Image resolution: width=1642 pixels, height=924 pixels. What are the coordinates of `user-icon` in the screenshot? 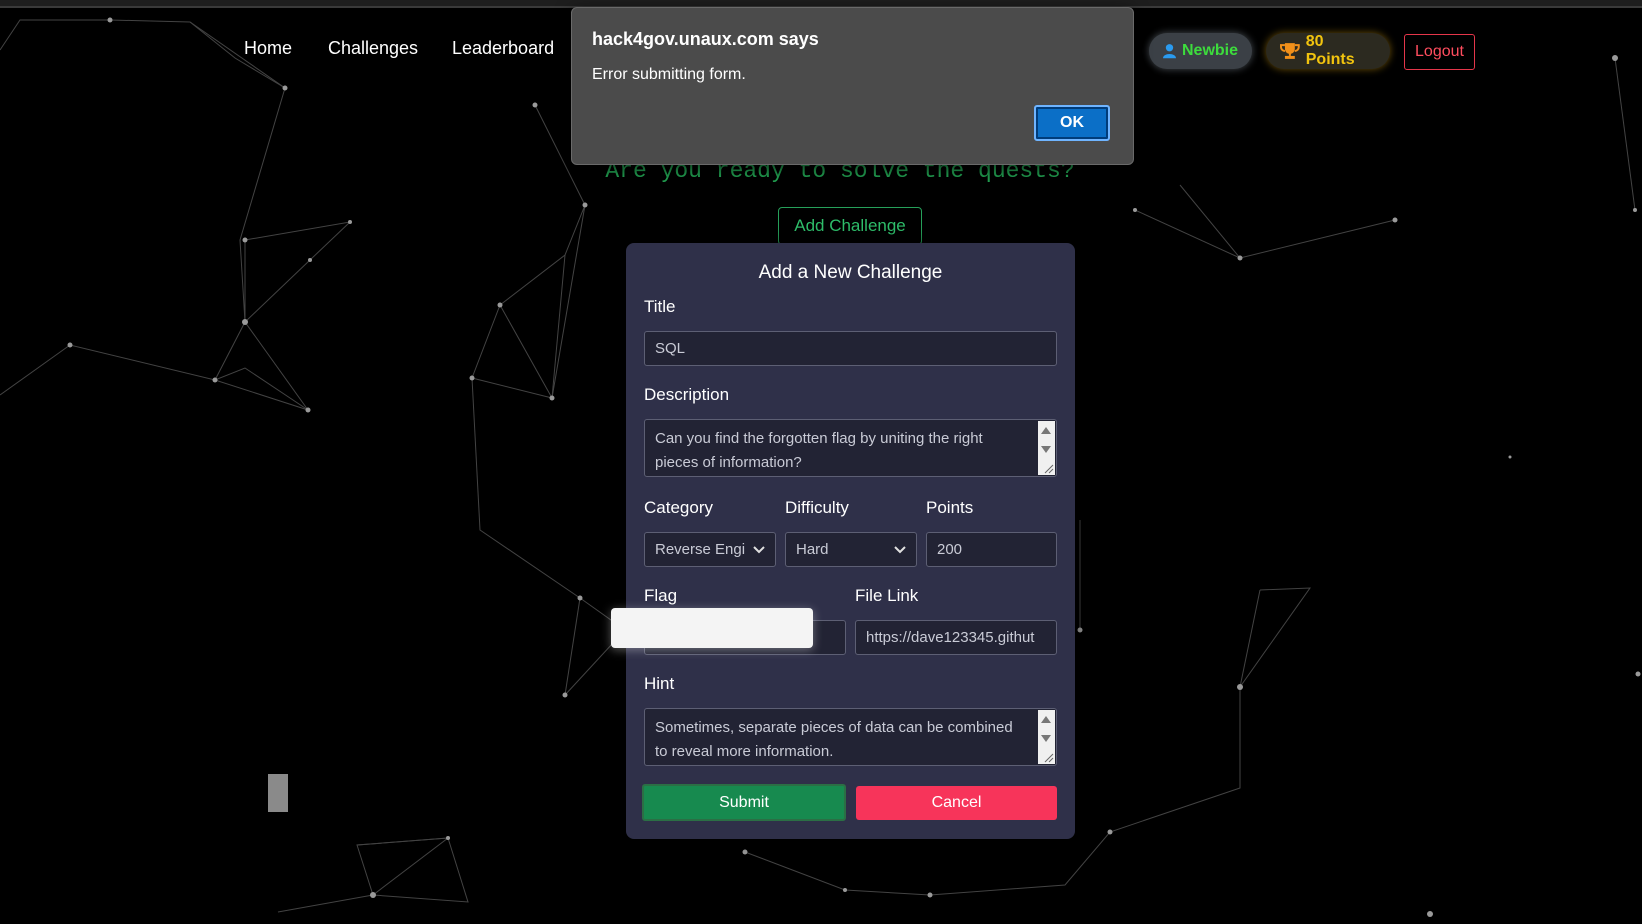 It's located at (1169, 51).